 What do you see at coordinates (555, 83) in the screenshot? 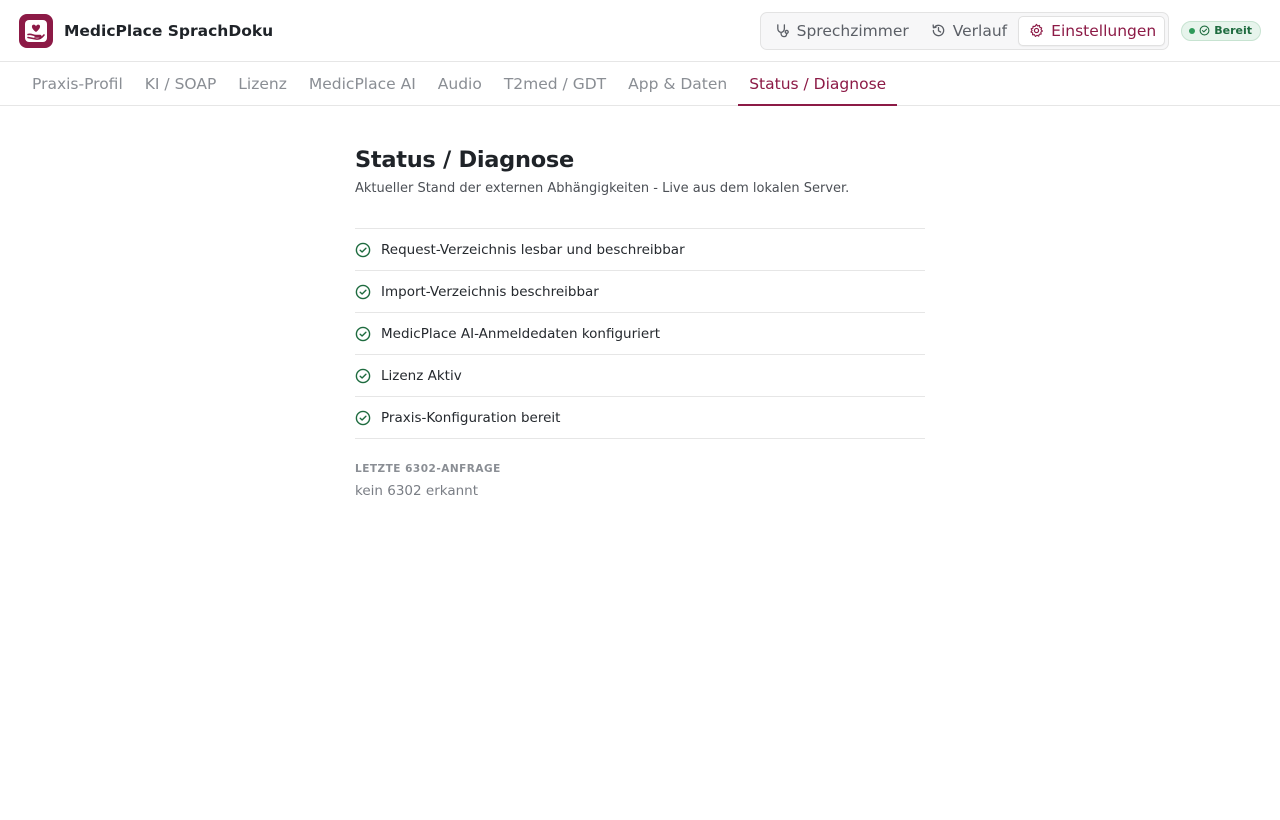
I see `tab-t2med-gdt: T2med / GDT` at bounding box center [555, 83].